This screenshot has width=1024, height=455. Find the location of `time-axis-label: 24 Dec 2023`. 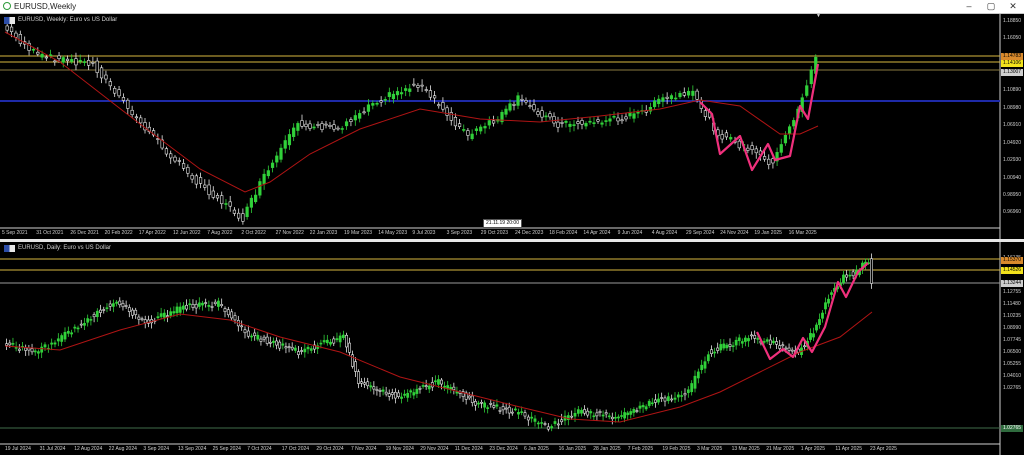

time-axis-label: 24 Dec 2023 is located at coordinates (529, 233).